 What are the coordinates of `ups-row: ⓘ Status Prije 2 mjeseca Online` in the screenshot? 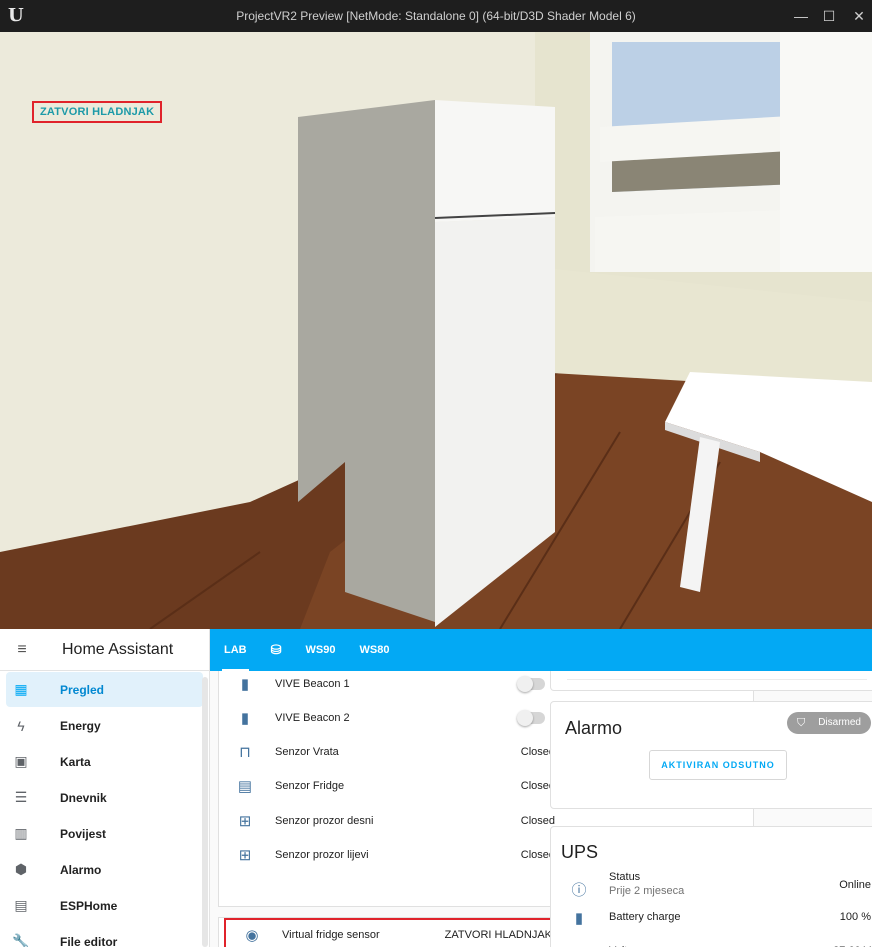 It's located at (711, 888).